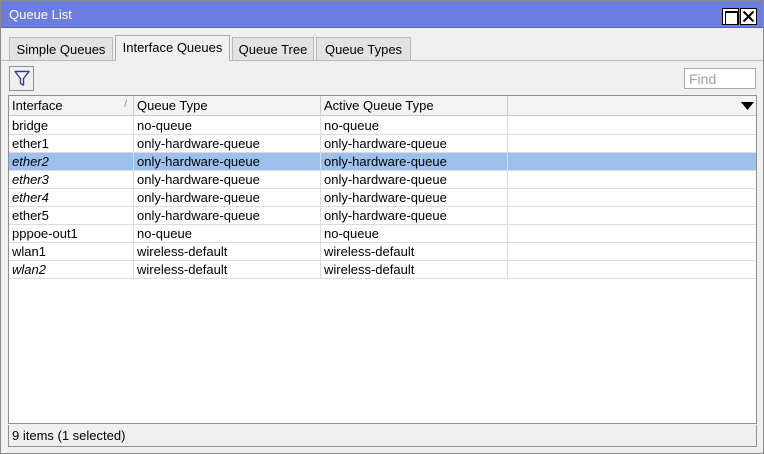 This screenshot has height=454, width=764. I want to click on filter-icon, so click(22, 78).